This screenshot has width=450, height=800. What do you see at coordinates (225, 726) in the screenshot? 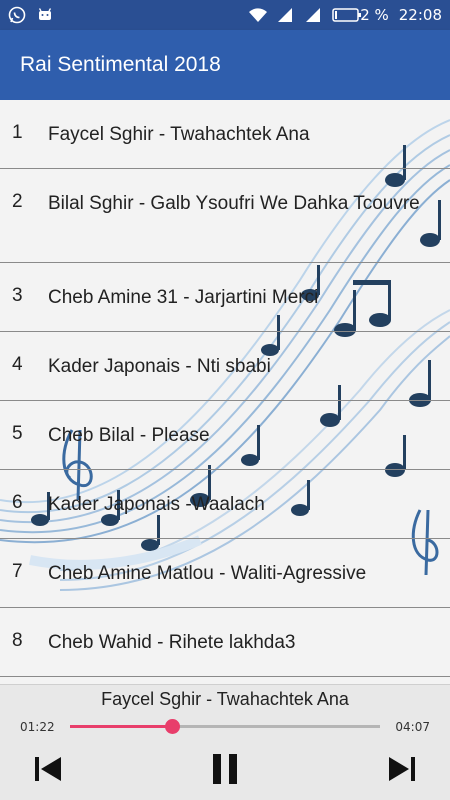
I see `seek-bar` at bounding box center [225, 726].